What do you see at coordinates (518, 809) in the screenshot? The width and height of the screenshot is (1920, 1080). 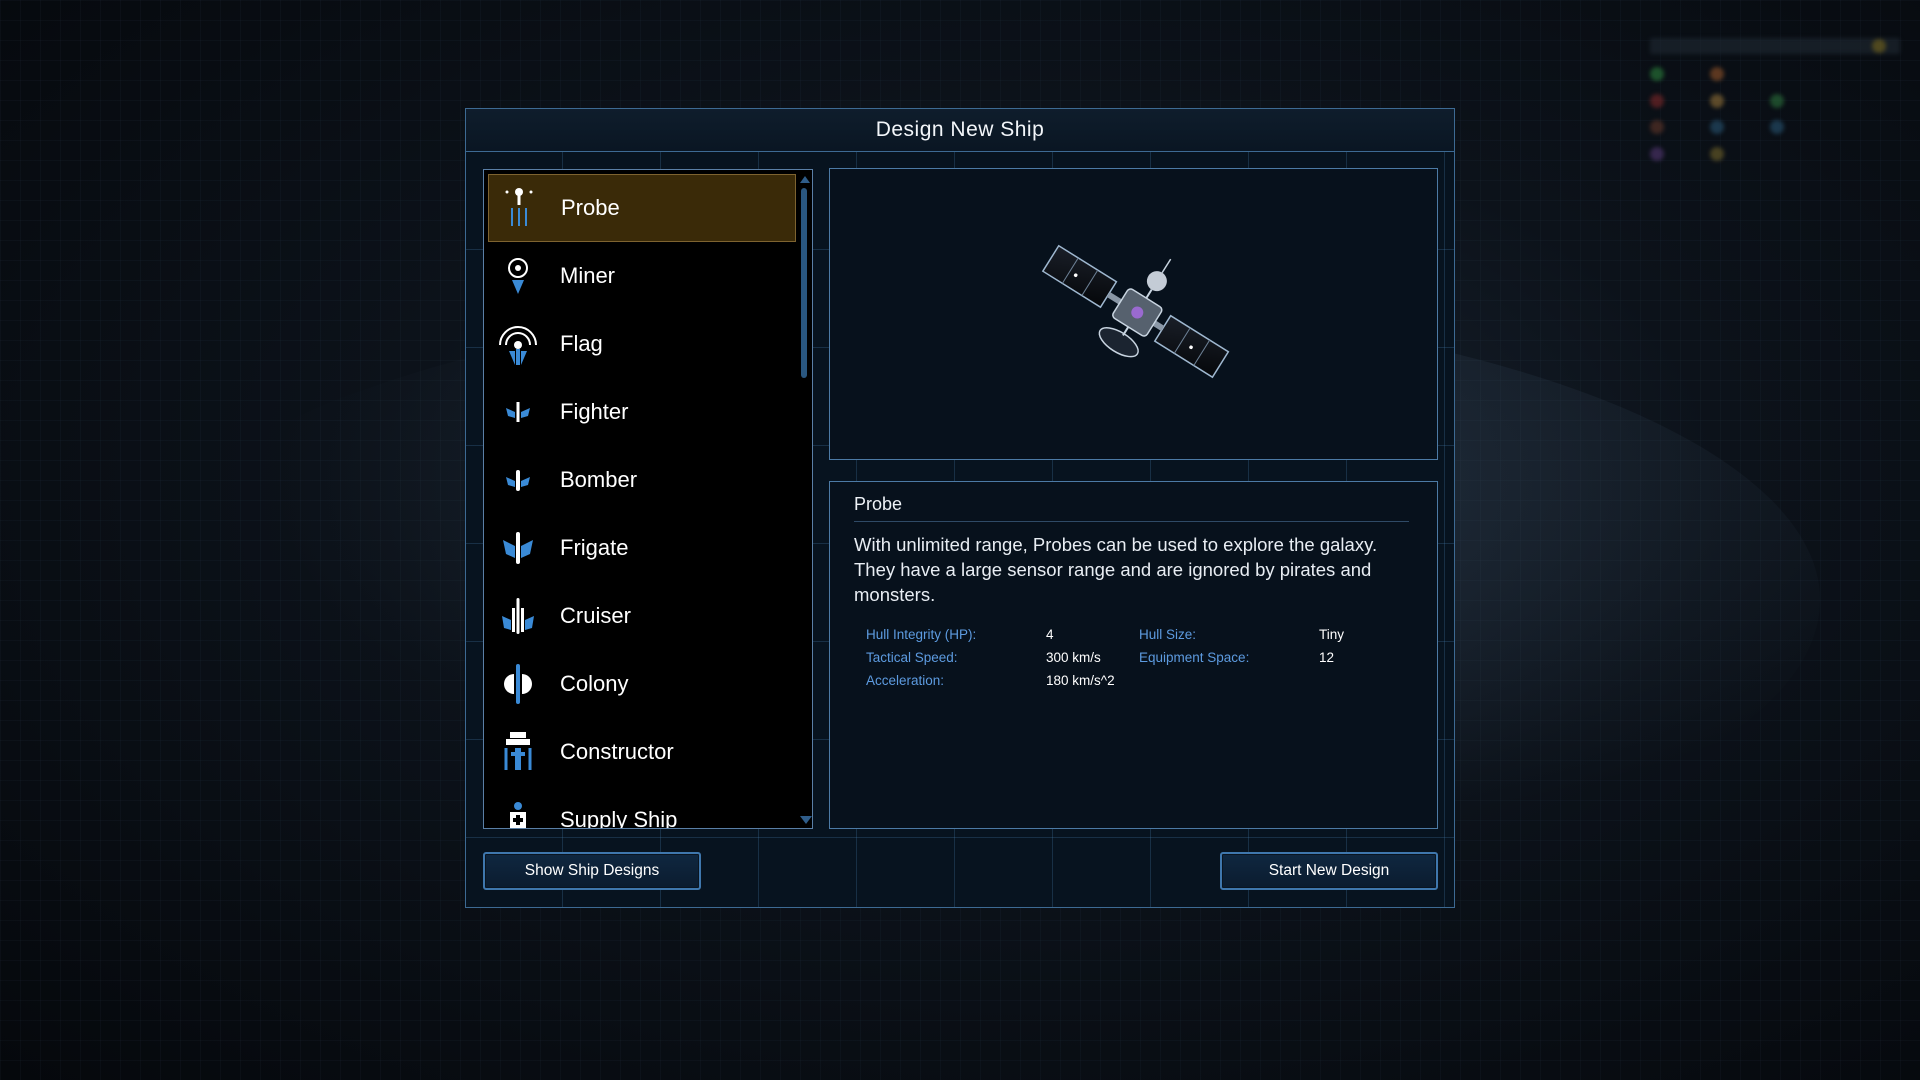 I see `supply-ship-icon` at bounding box center [518, 809].